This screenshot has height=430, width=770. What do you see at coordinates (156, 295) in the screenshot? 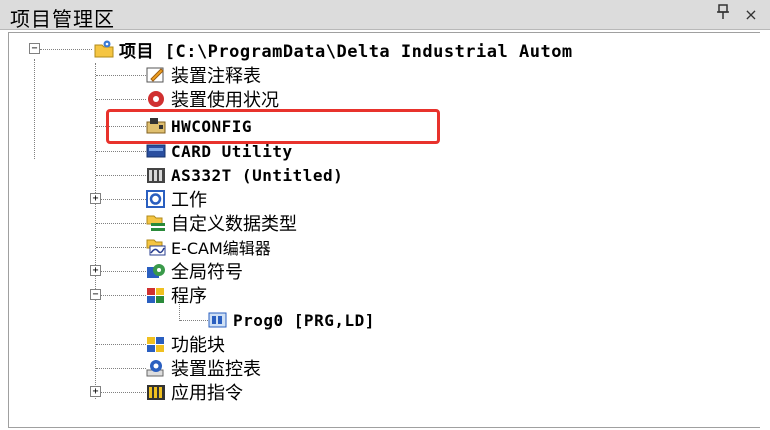
I see `program-icon` at bounding box center [156, 295].